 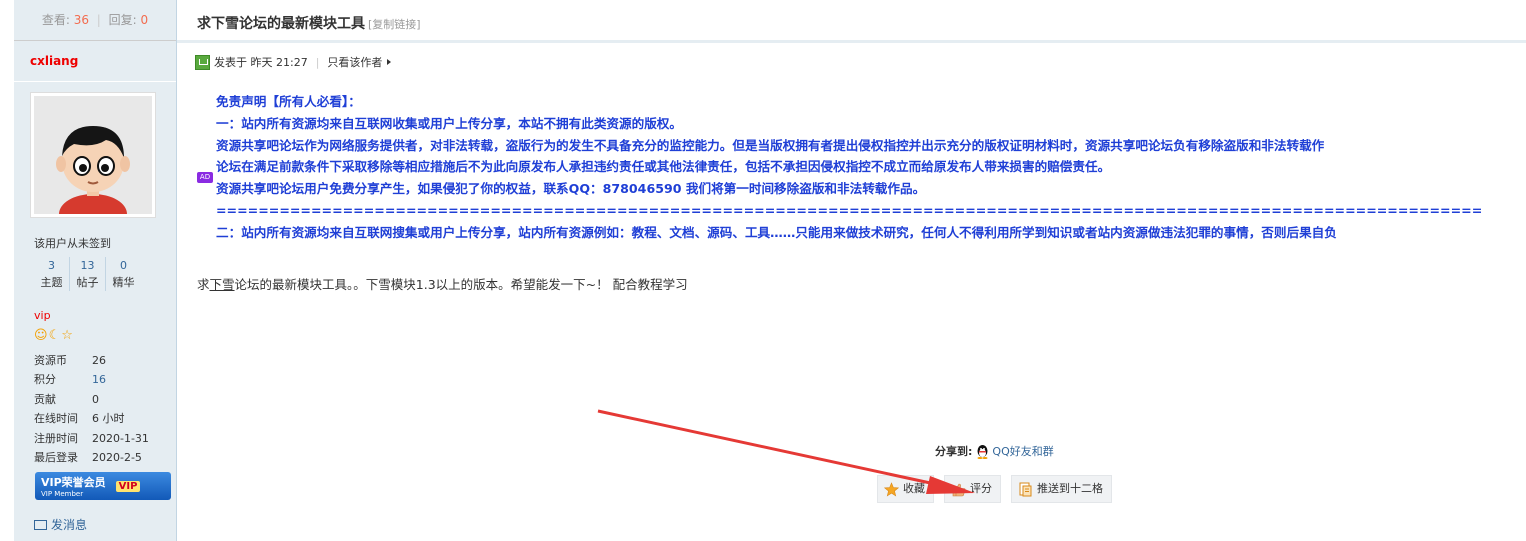 What do you see at coordinates (51, 265) in the screenshot?
I see `count-value: 3` at bounding box center [51, 265].